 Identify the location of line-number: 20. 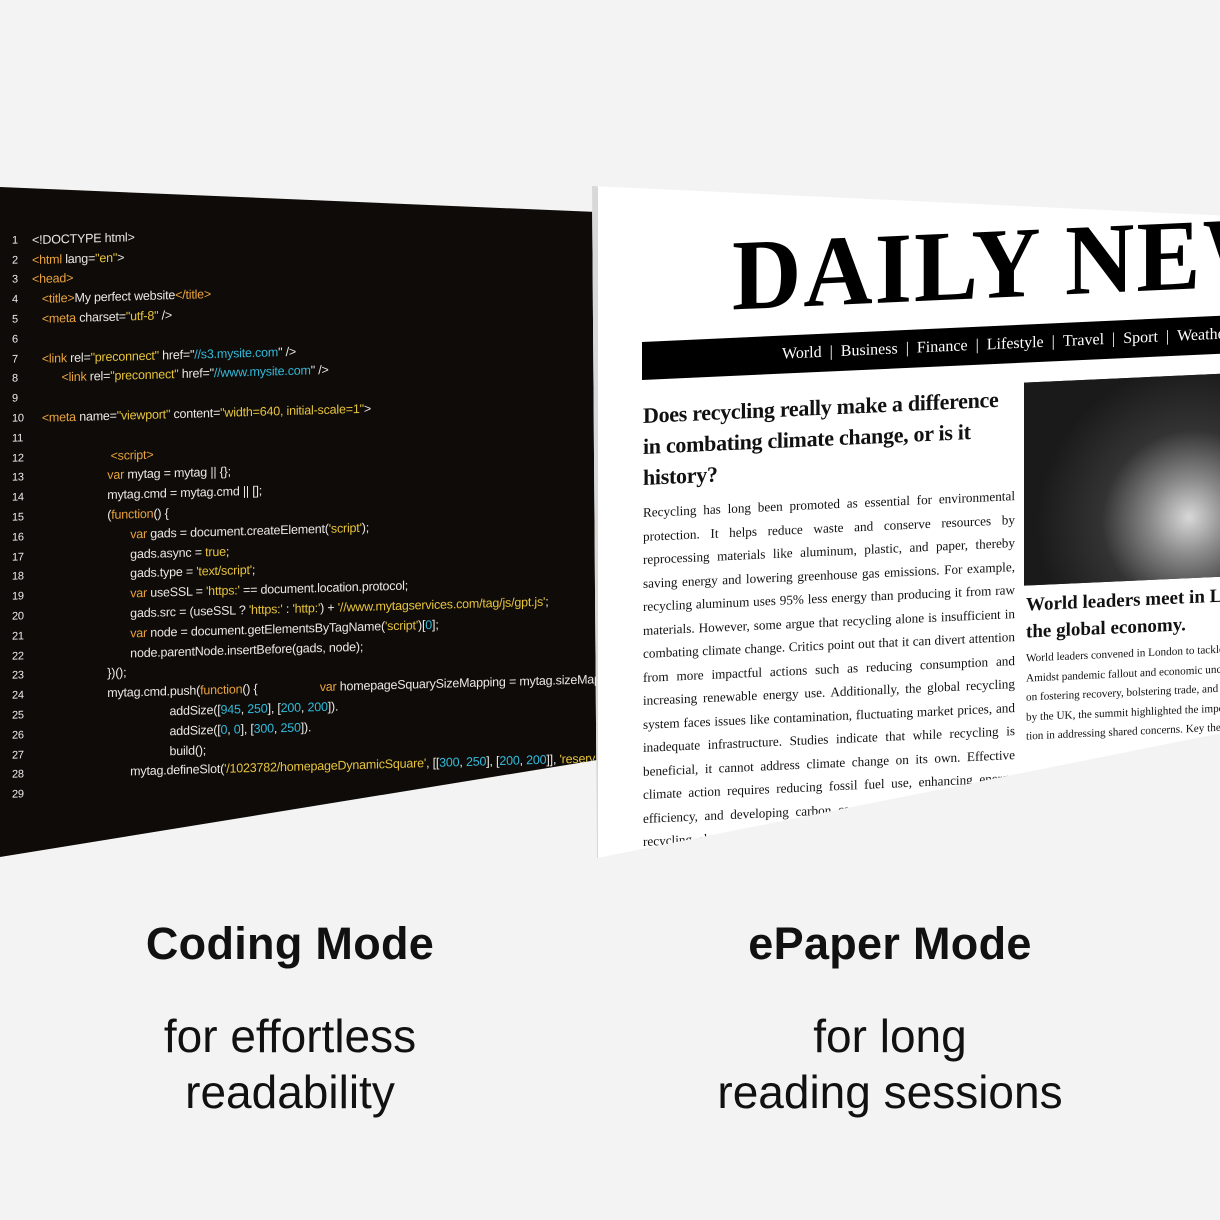
(18, 616).